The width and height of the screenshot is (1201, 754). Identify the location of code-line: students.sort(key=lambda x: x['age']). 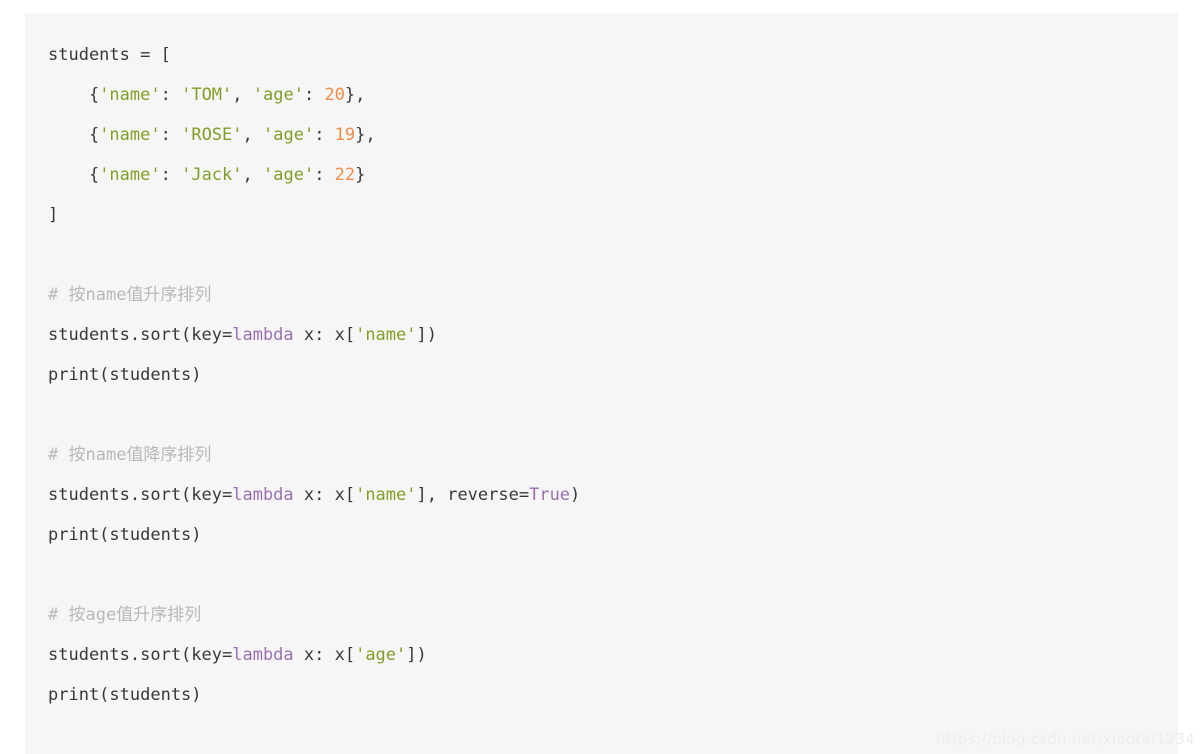
(601, 655).